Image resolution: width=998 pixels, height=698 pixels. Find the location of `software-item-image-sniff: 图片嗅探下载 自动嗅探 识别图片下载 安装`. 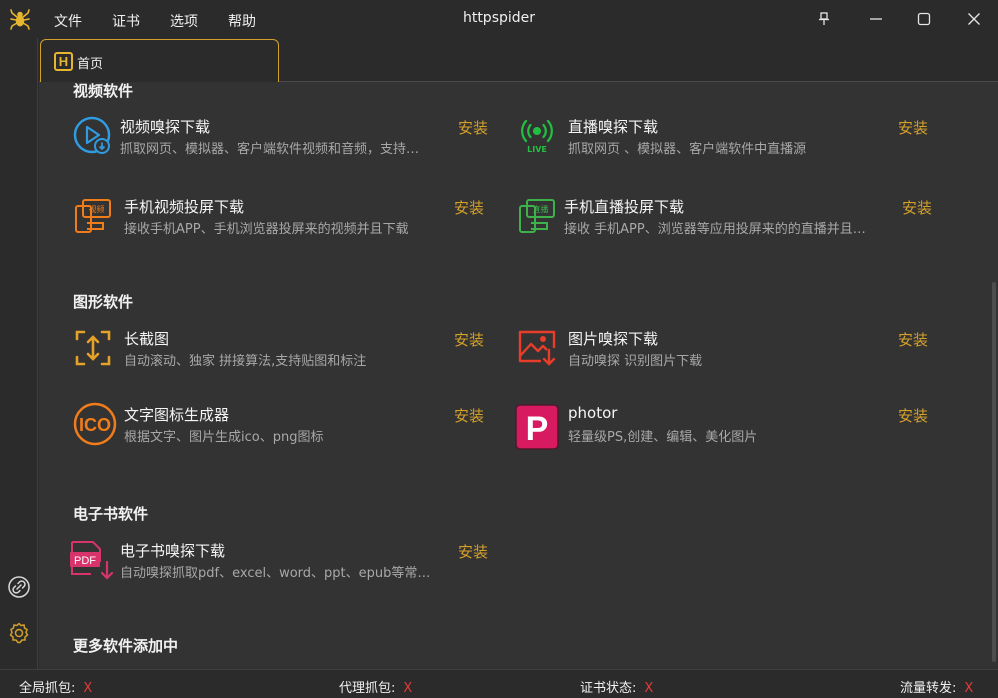

software-item-image-sniff: 图片嗅探下载 自动嗅探 识别图片下载 安装 is located at coordinates (727, 351).